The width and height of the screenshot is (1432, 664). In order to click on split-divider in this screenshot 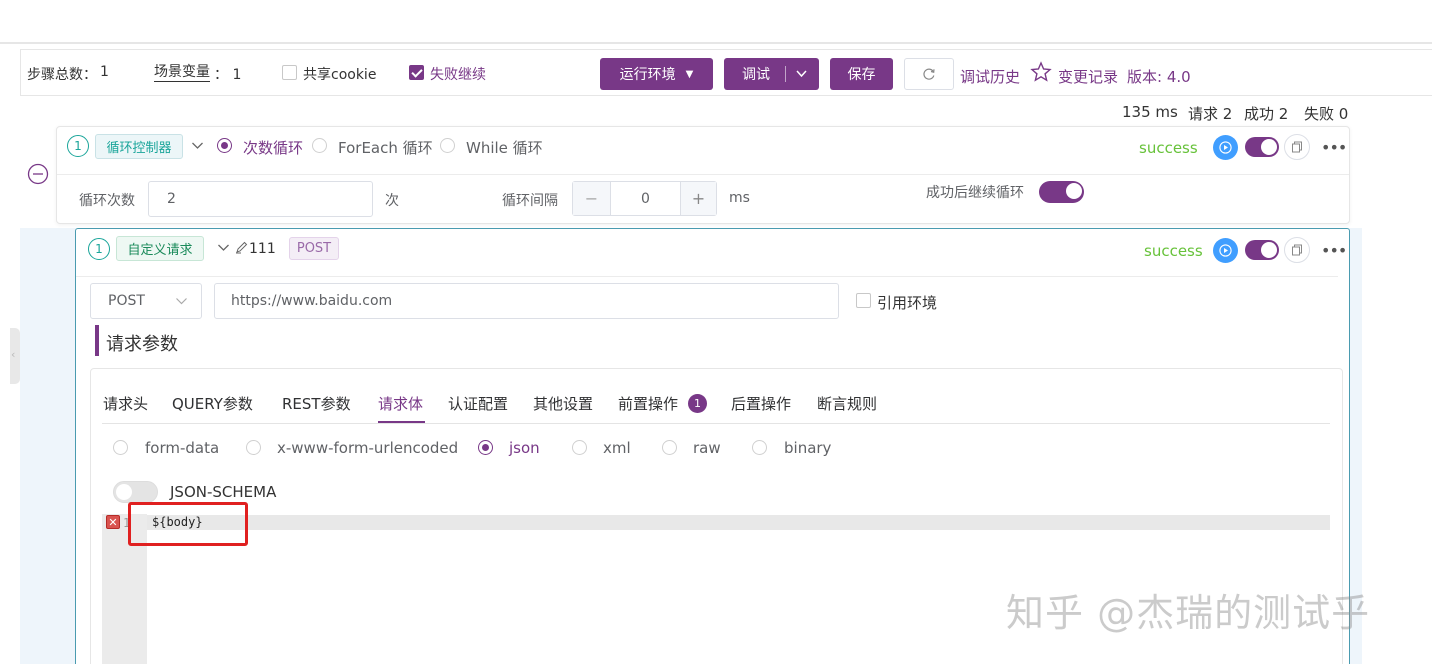, I will do `click(785, 74)`.